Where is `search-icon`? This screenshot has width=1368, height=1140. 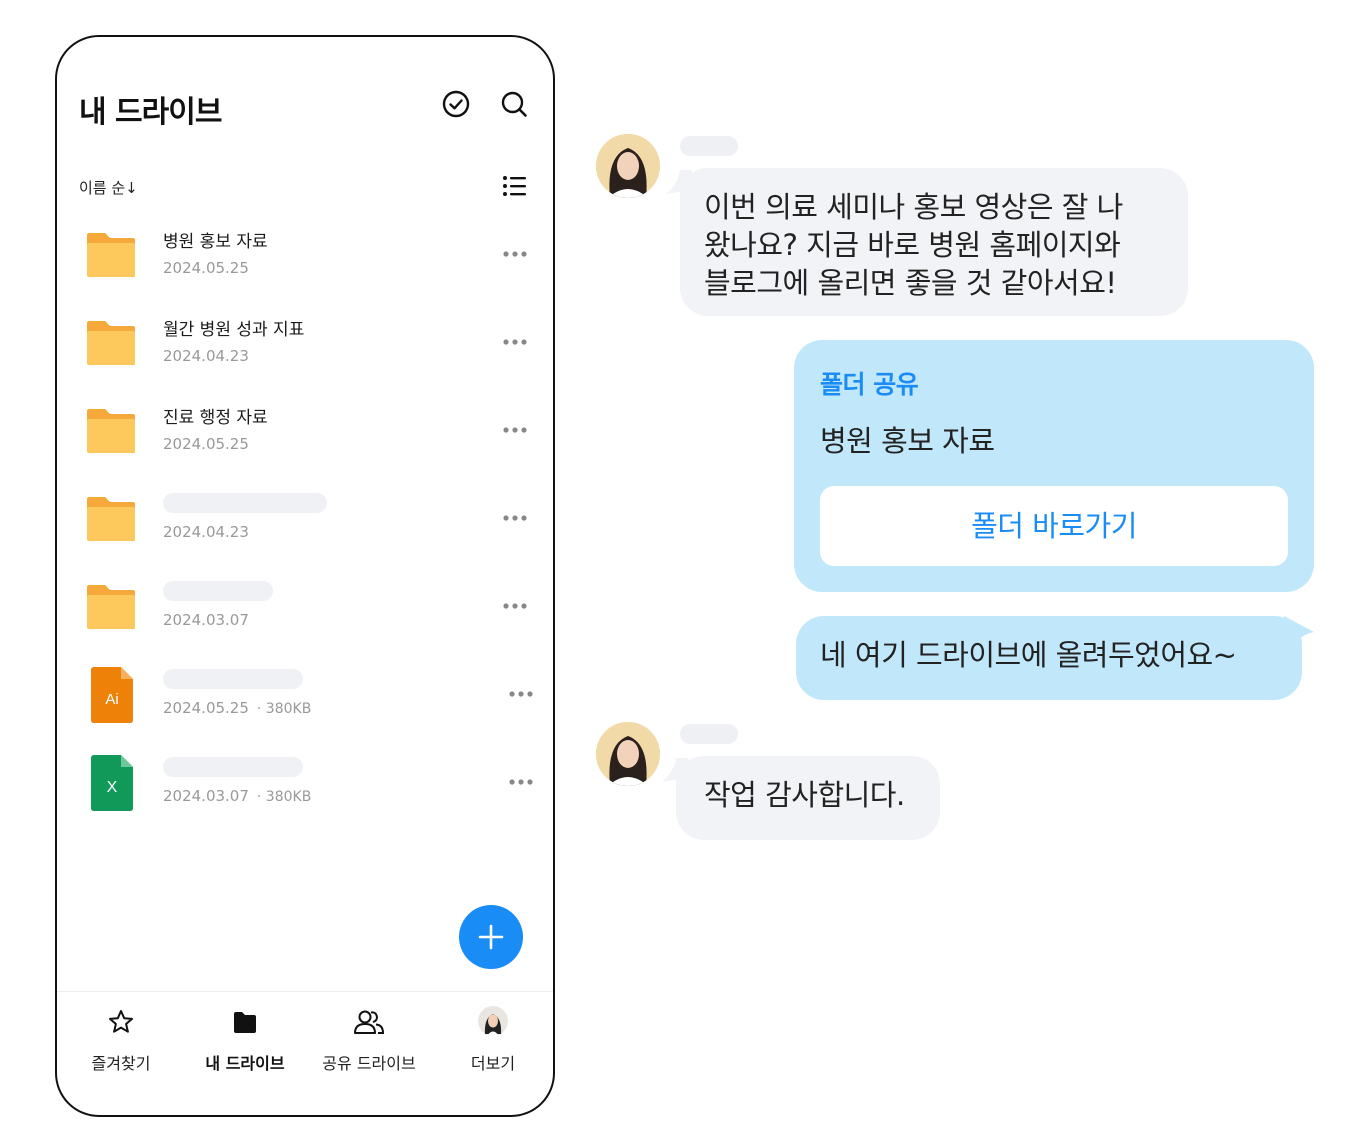 search-icon is located at coordinates (514, 104).